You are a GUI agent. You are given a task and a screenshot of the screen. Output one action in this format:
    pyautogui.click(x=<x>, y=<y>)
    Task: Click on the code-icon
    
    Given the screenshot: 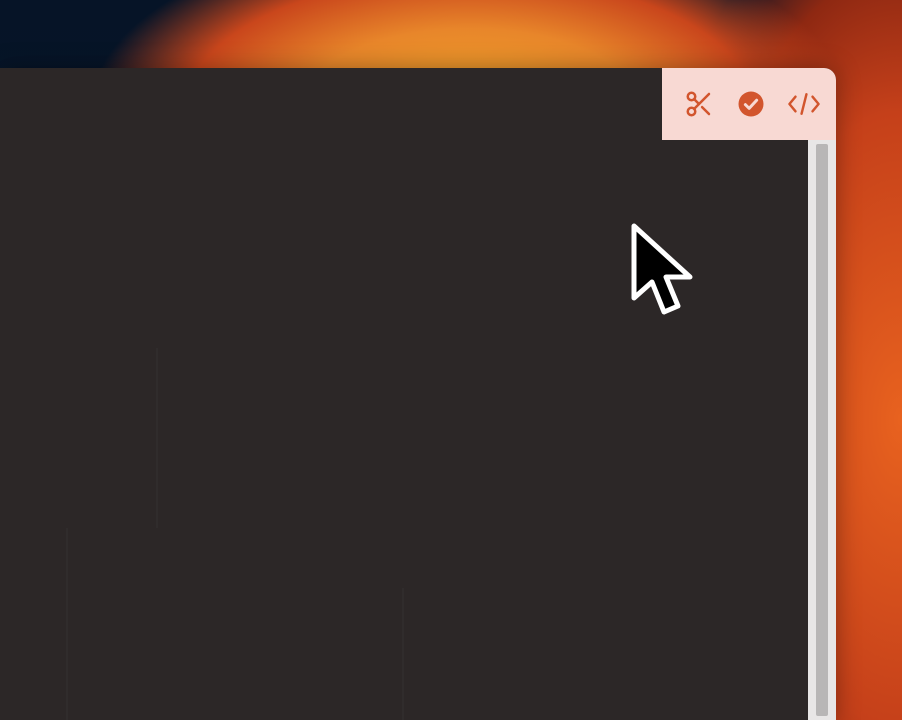 What is the action you would take?
    pyautogui.click(x=804, y=104)
    